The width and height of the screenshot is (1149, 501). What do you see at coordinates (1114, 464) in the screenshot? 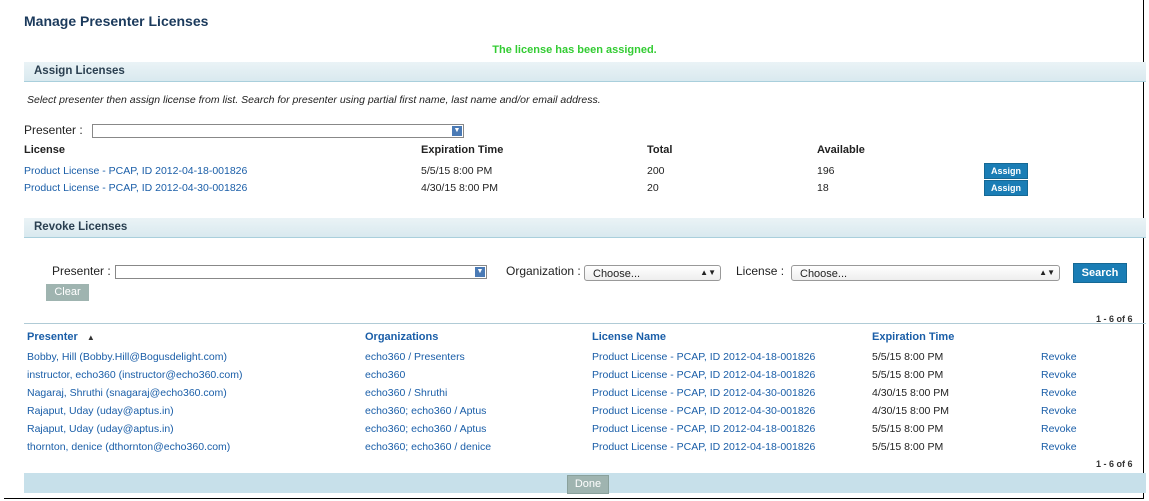
I see `pagination-count-bottom: 1 - 6 of 6` at bounding box center [1114, 464].